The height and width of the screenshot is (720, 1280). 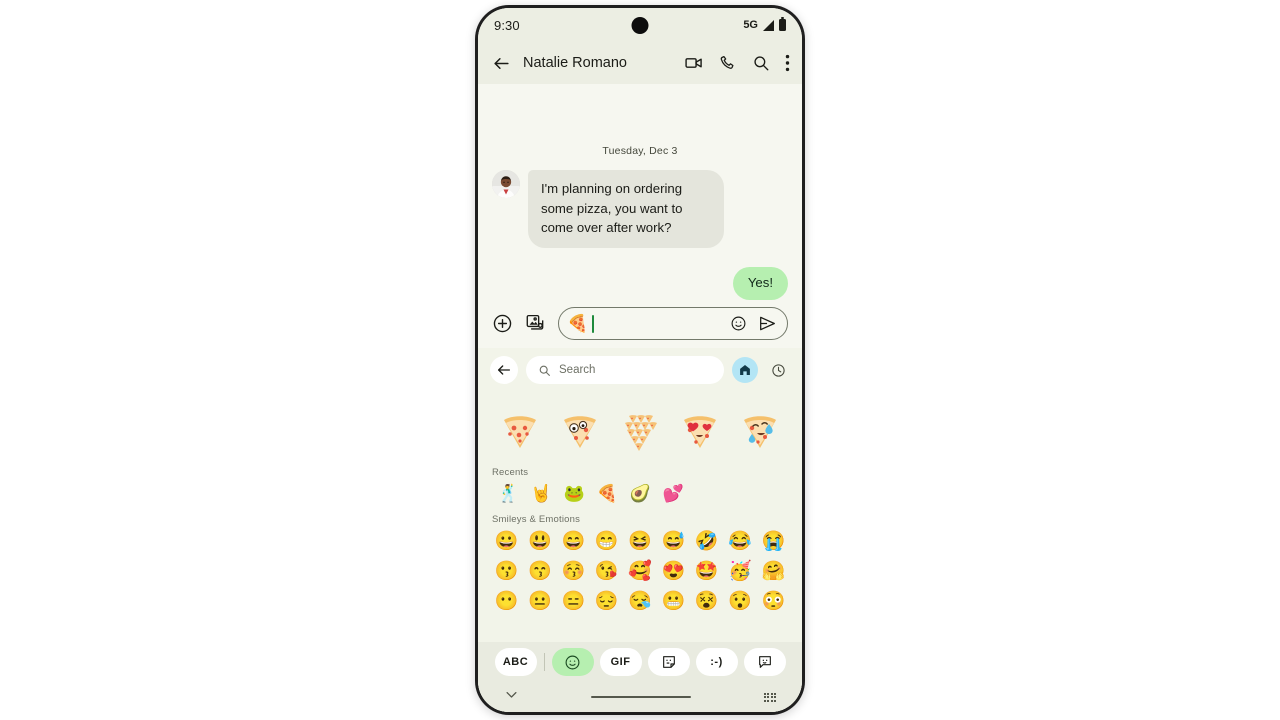 I want to click on back-arrow-icon, so click(x=501, y=63).